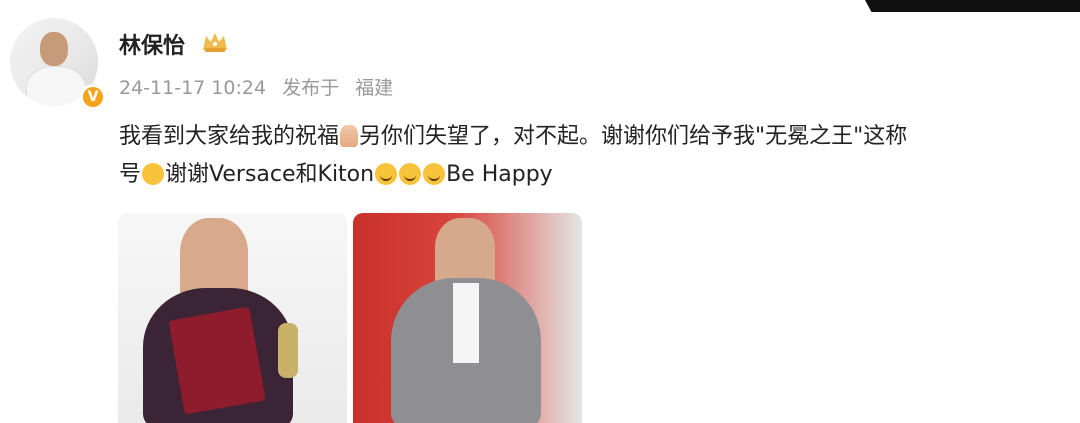 Image resolution: width=1080 pixels, height=423 pixels. Describe the element at coordinates (229, 136) in the screenshot. I see `post-text-line-1: 我看到大家给我的祝福` at that location.